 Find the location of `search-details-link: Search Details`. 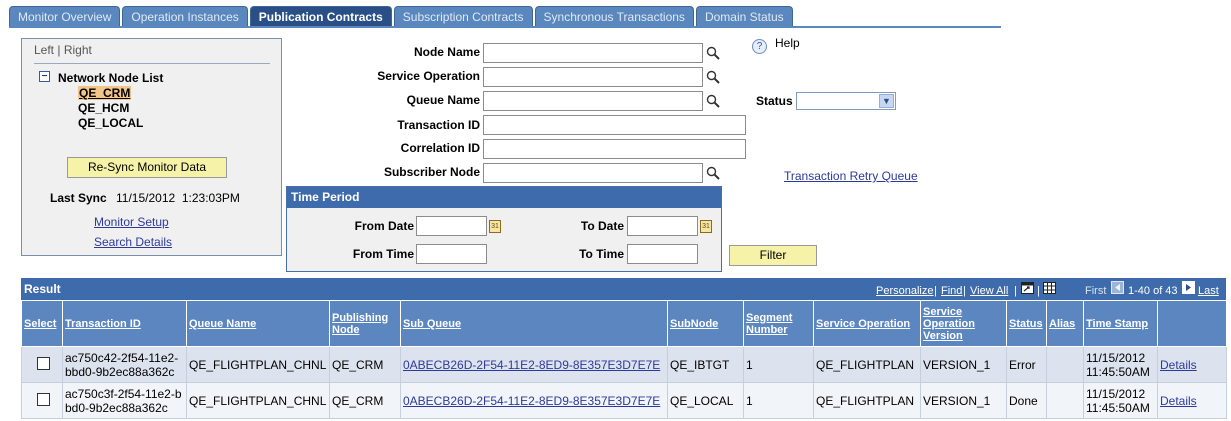

search-details-link: Search Details is located at coordinates (133, 242).